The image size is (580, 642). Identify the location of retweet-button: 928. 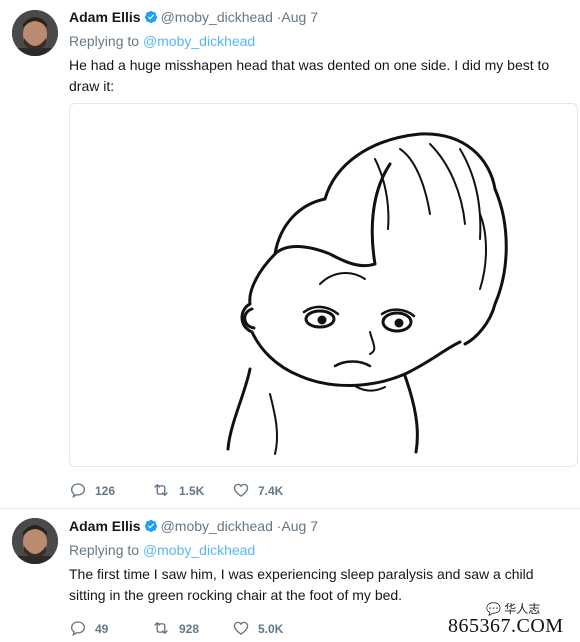
(175, 628).